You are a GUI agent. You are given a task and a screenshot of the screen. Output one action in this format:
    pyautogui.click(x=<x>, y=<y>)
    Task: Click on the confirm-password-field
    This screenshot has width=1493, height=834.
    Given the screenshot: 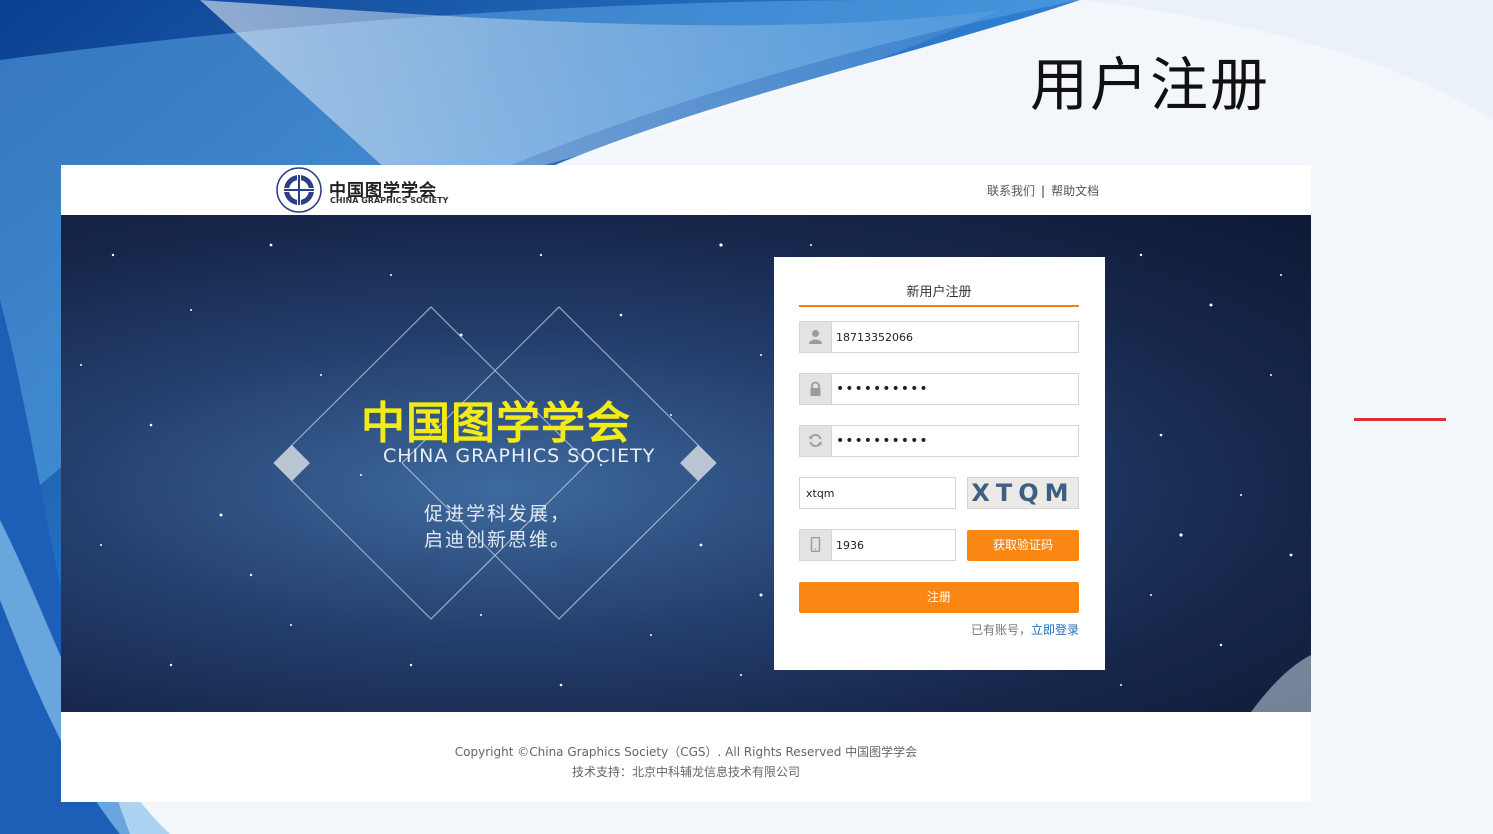 What is the action you would take?
    pyautogui.click(x=939, y=441)
    